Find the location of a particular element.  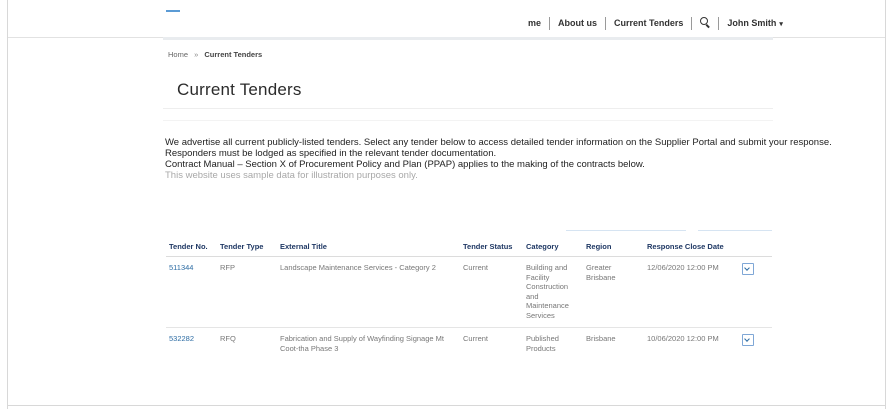

nav-about-link: About us is located at coordinates (577, 23).